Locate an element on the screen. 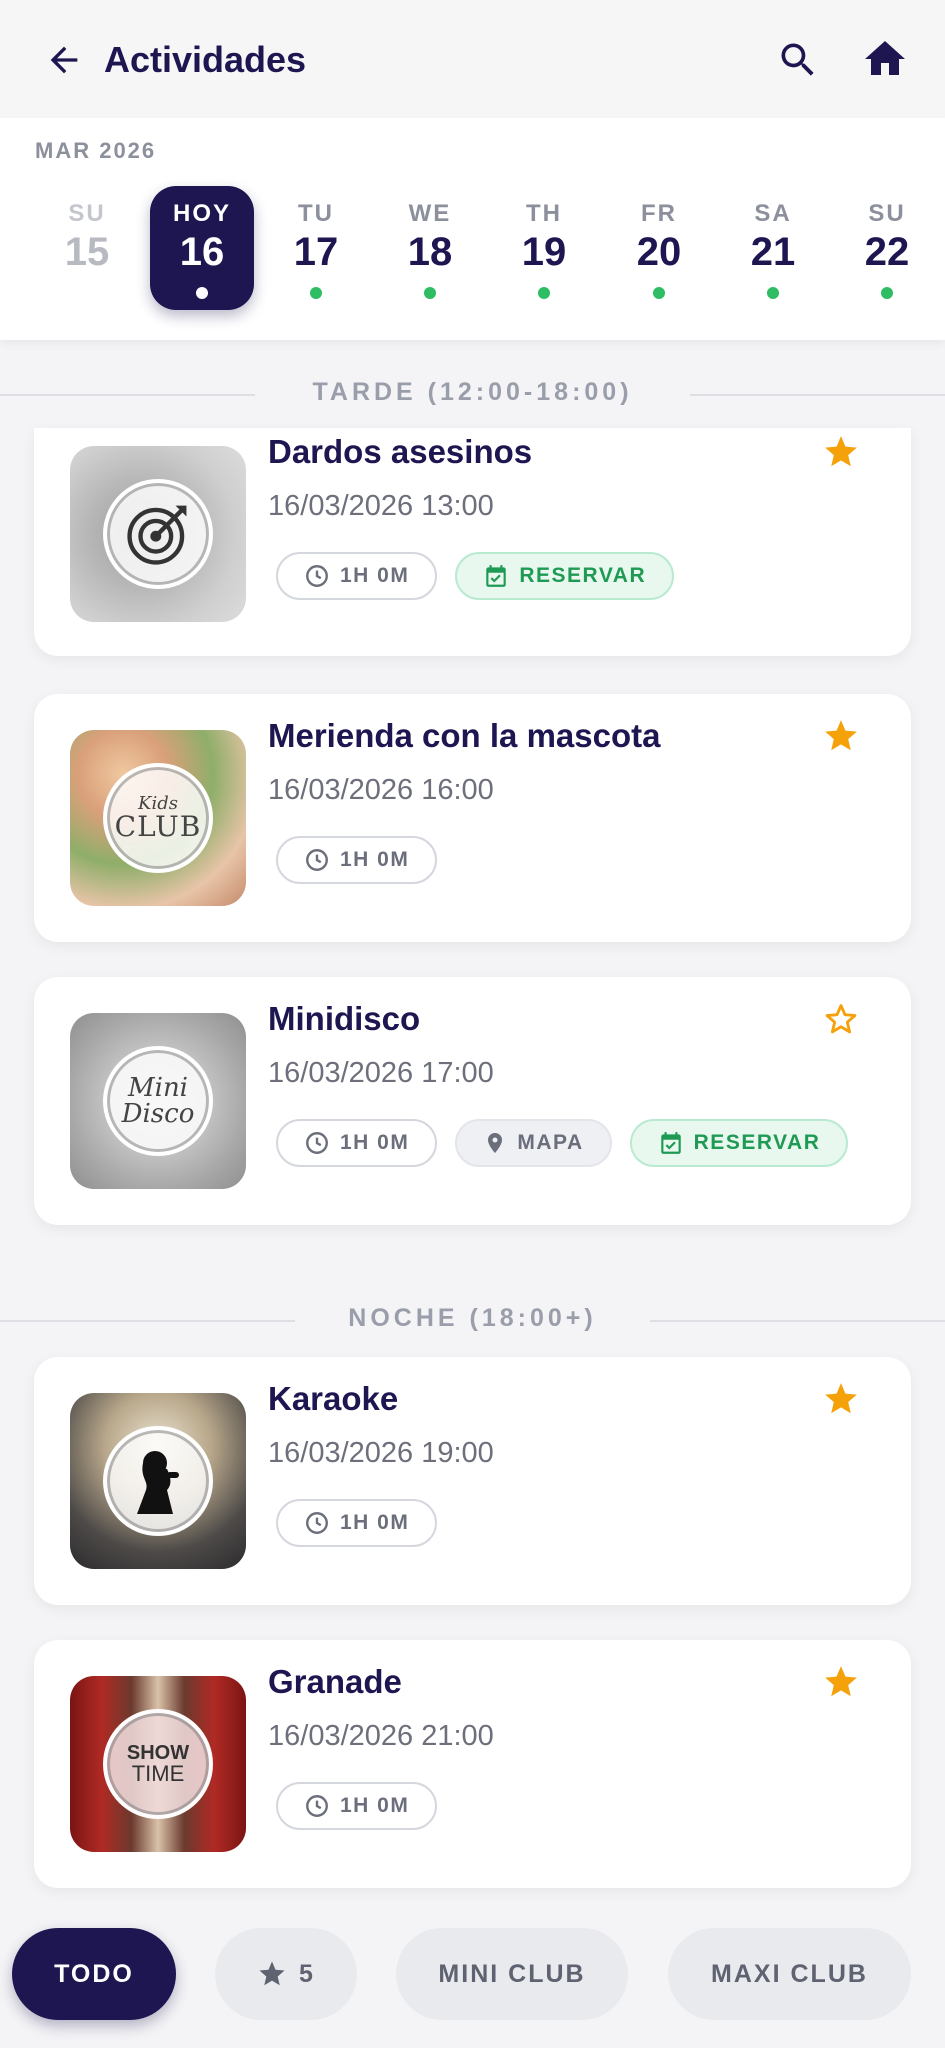  day-name: SU is located at coordinates (887, 213).